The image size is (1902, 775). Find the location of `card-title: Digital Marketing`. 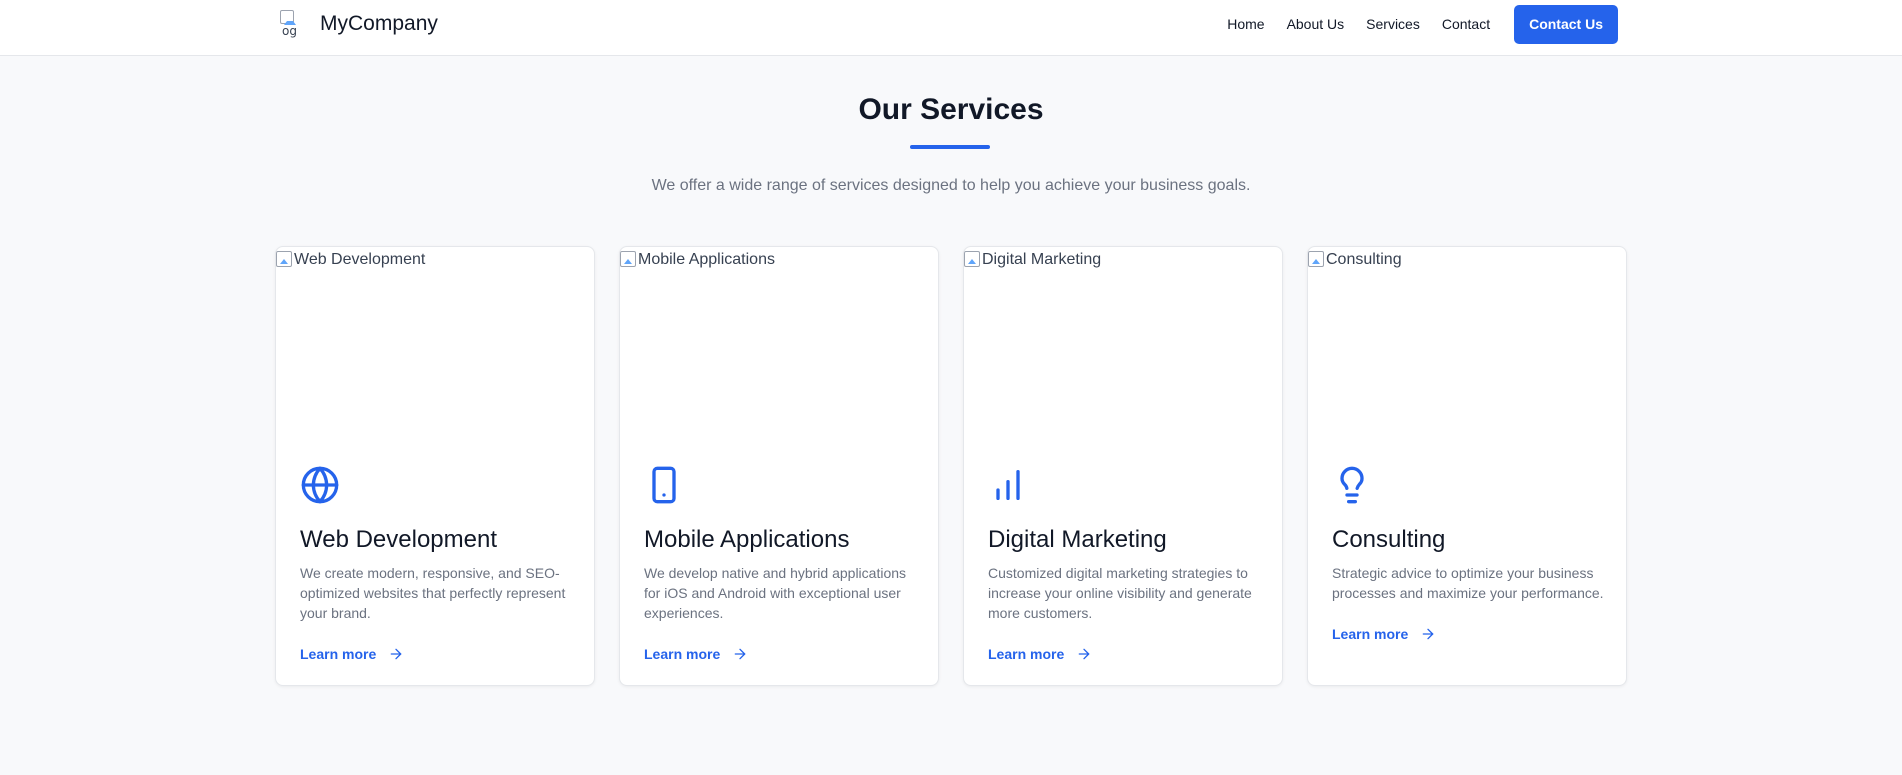

card-title: Digital Marketing is located at coordinates (1077, 539).